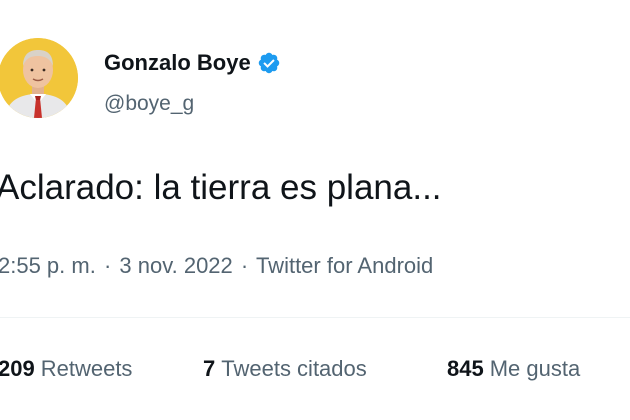 Image resolution: width=630 pixels, height=420 pixels. I want to click on likes-count: 845, so click(465, 368).